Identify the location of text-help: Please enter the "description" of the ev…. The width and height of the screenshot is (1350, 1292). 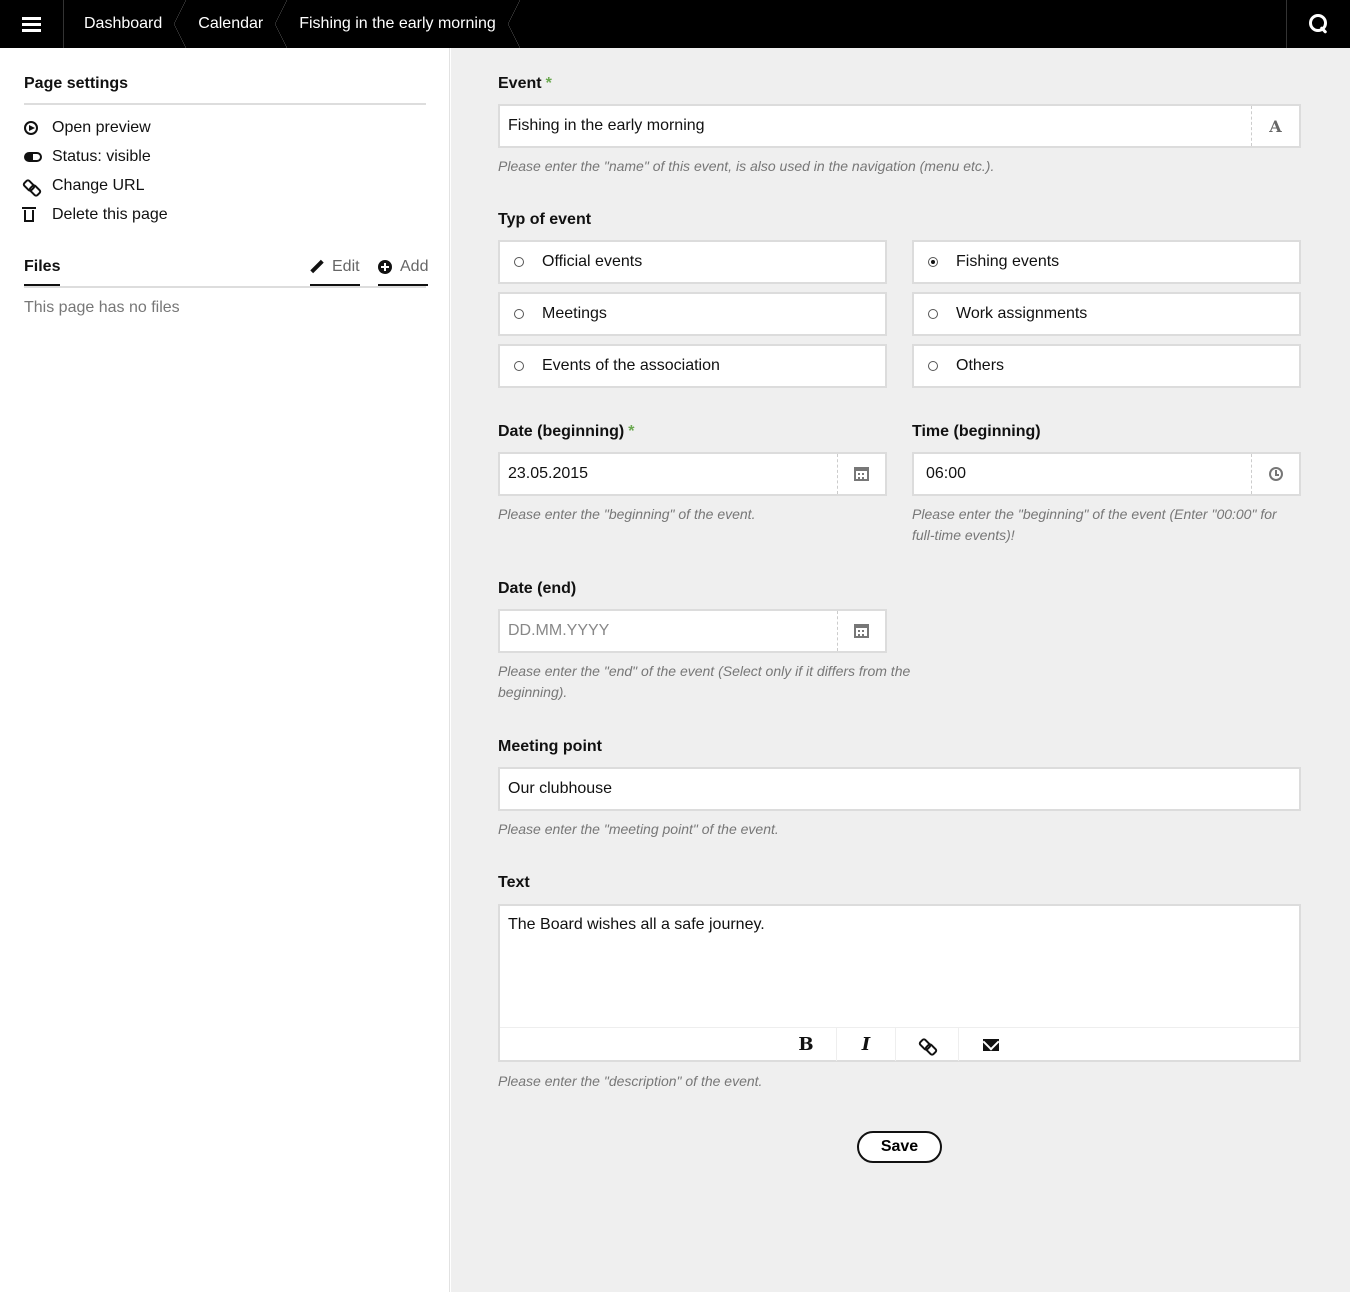
(630, 1081).